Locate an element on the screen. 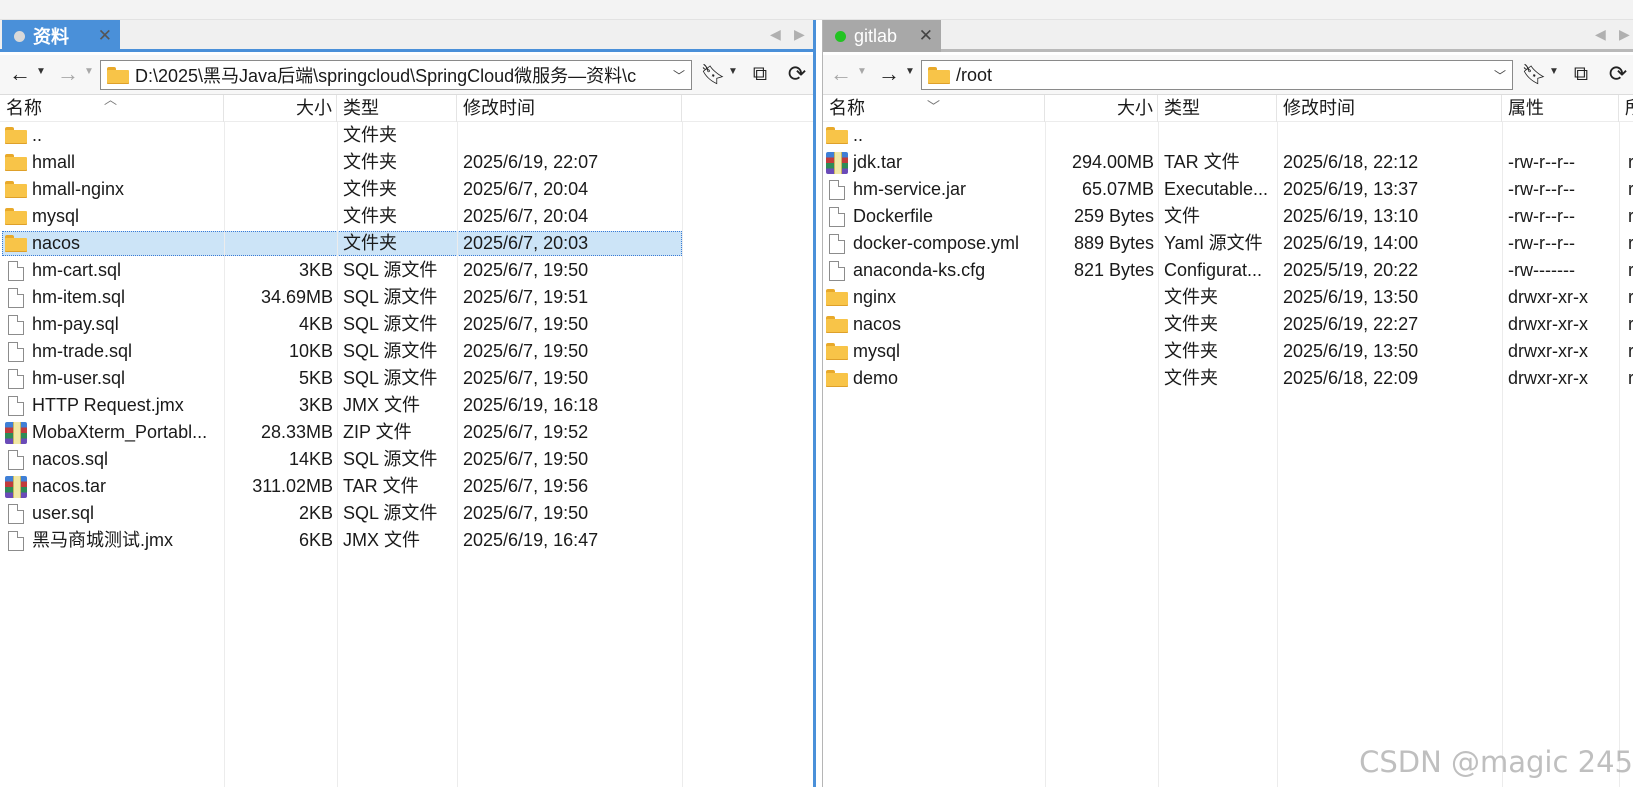  file-row: user.sql 2KB SQL 源文件 2025/6/7, 19:50 is located at coordinates (406, 513).